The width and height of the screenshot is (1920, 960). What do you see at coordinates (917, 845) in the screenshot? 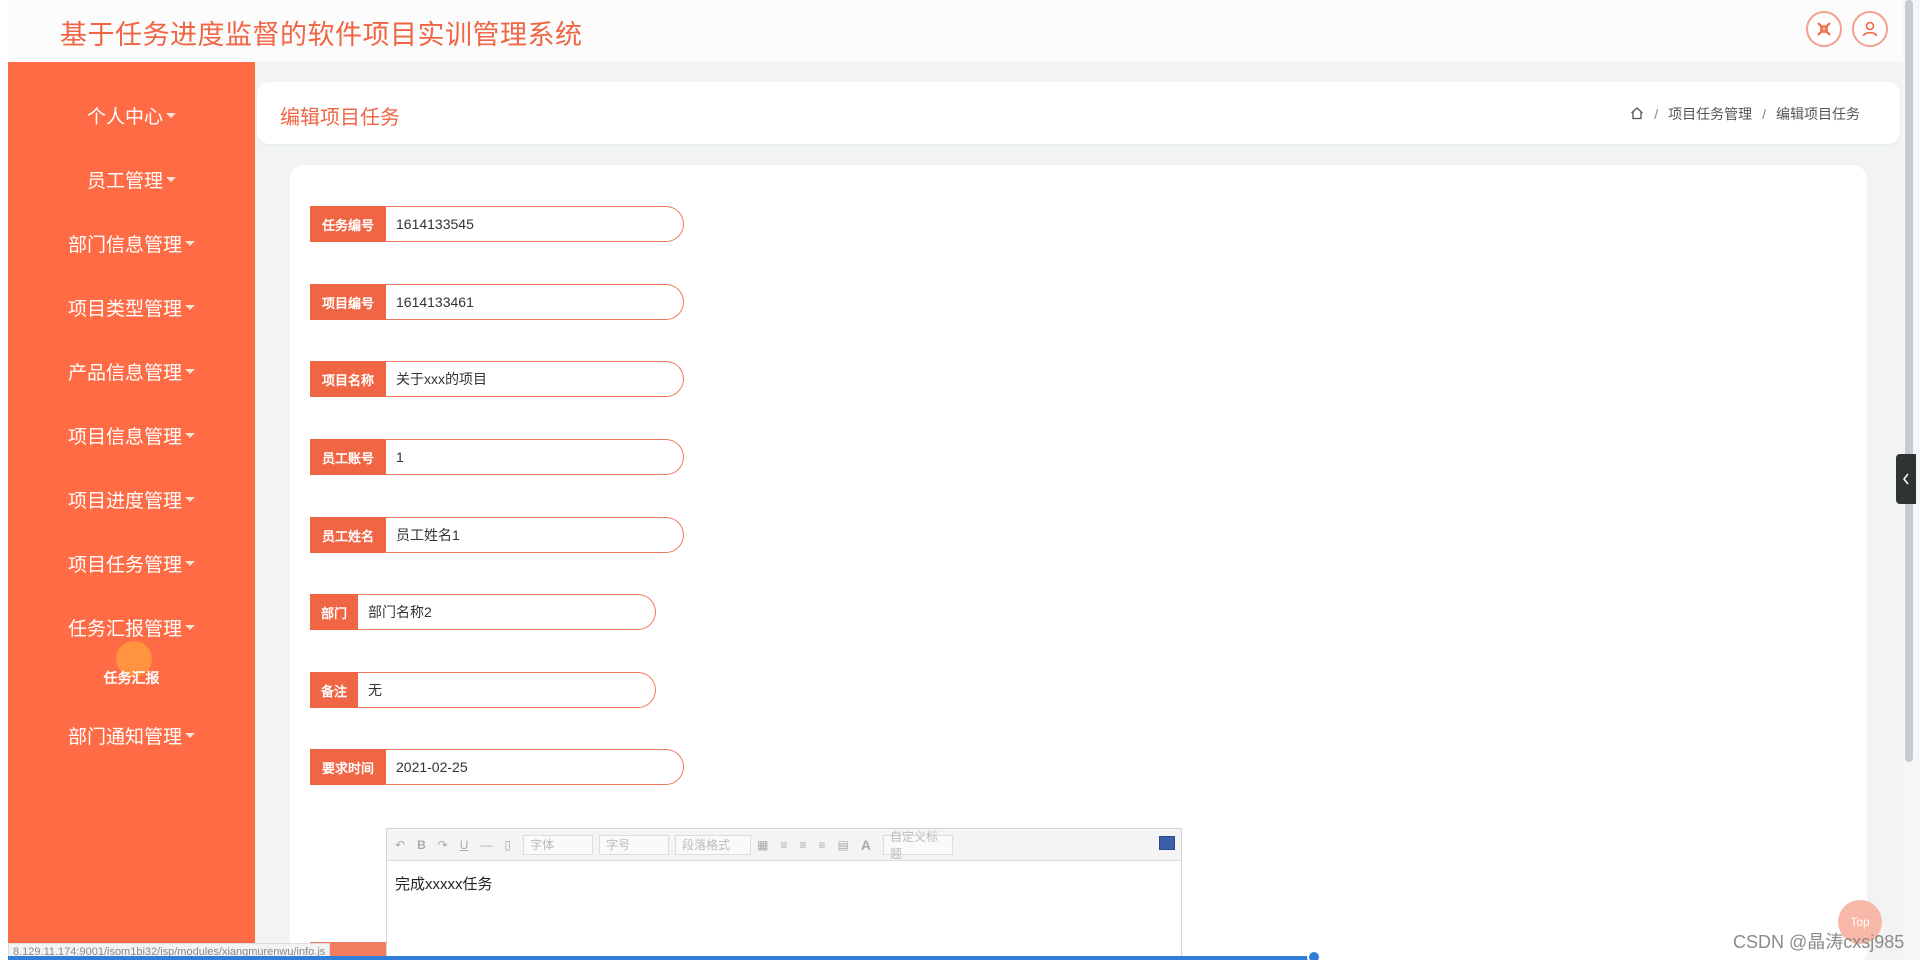
I see `custom-title-select: 自定义标题` at bounding box center [917, 845].